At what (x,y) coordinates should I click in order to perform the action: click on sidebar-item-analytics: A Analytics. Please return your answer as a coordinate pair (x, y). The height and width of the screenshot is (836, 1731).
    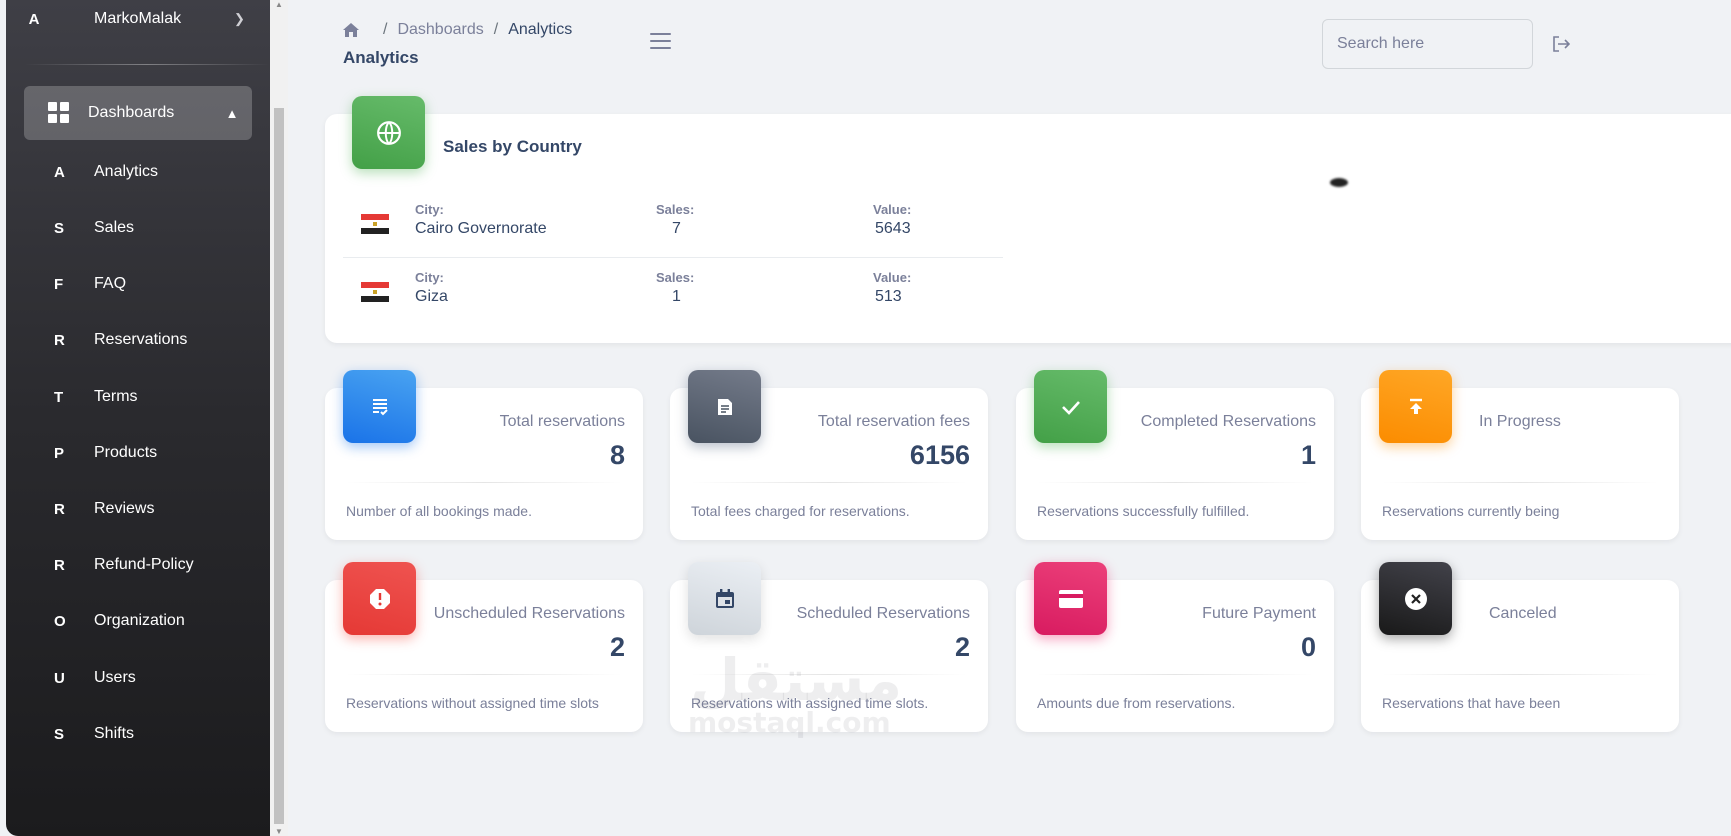
    Looking at the image, I should click on (138, 172).